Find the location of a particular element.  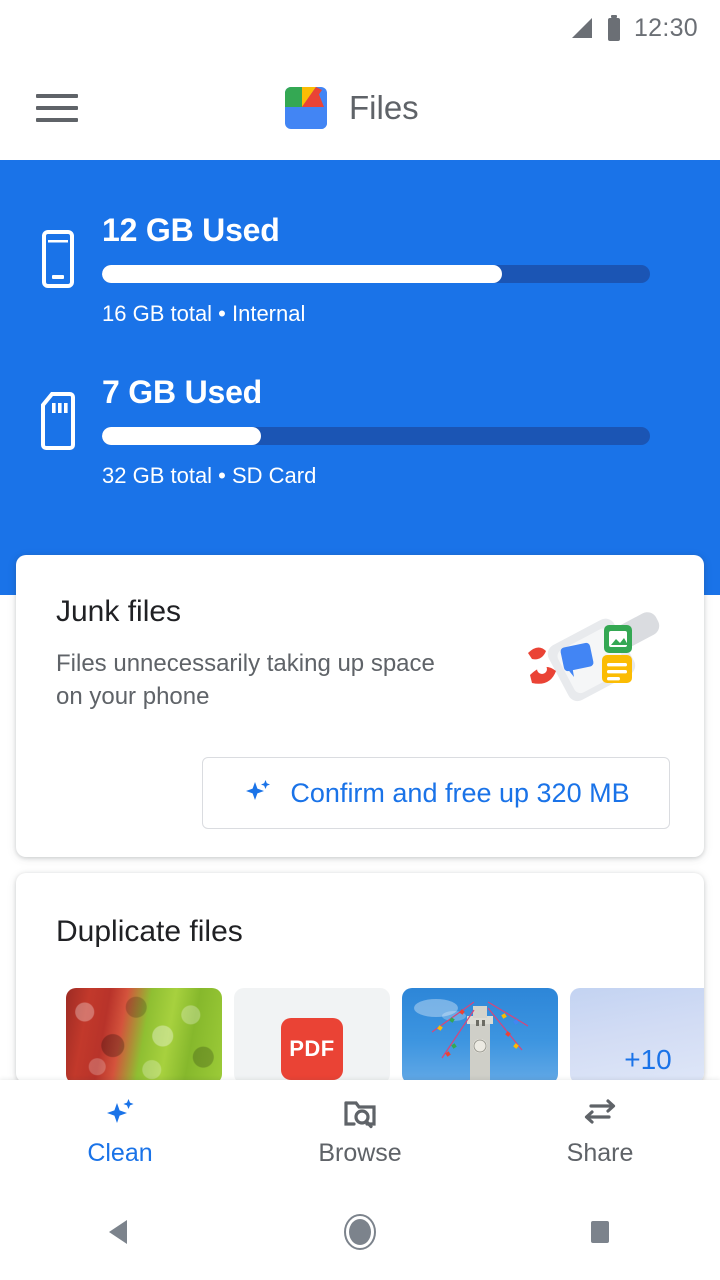

pdf-file-thumbnail: PDF is located at coordinates (312, 1035).